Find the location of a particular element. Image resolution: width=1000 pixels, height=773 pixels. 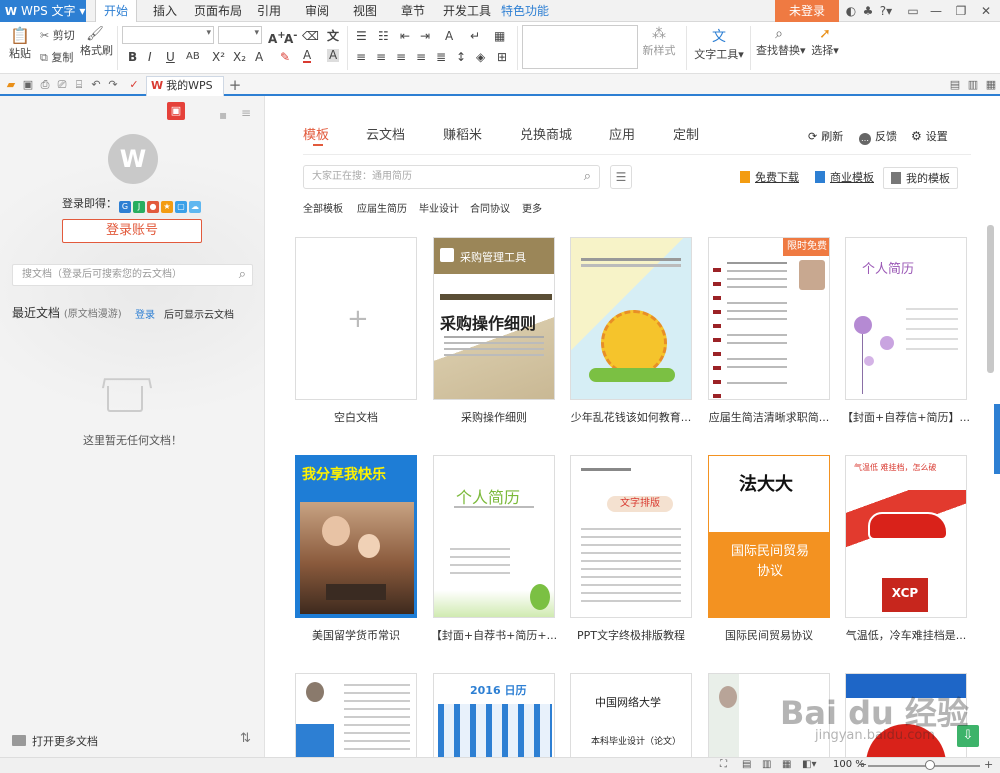

my-templates-button: 我的模板 is located at coordinates (920, 178).